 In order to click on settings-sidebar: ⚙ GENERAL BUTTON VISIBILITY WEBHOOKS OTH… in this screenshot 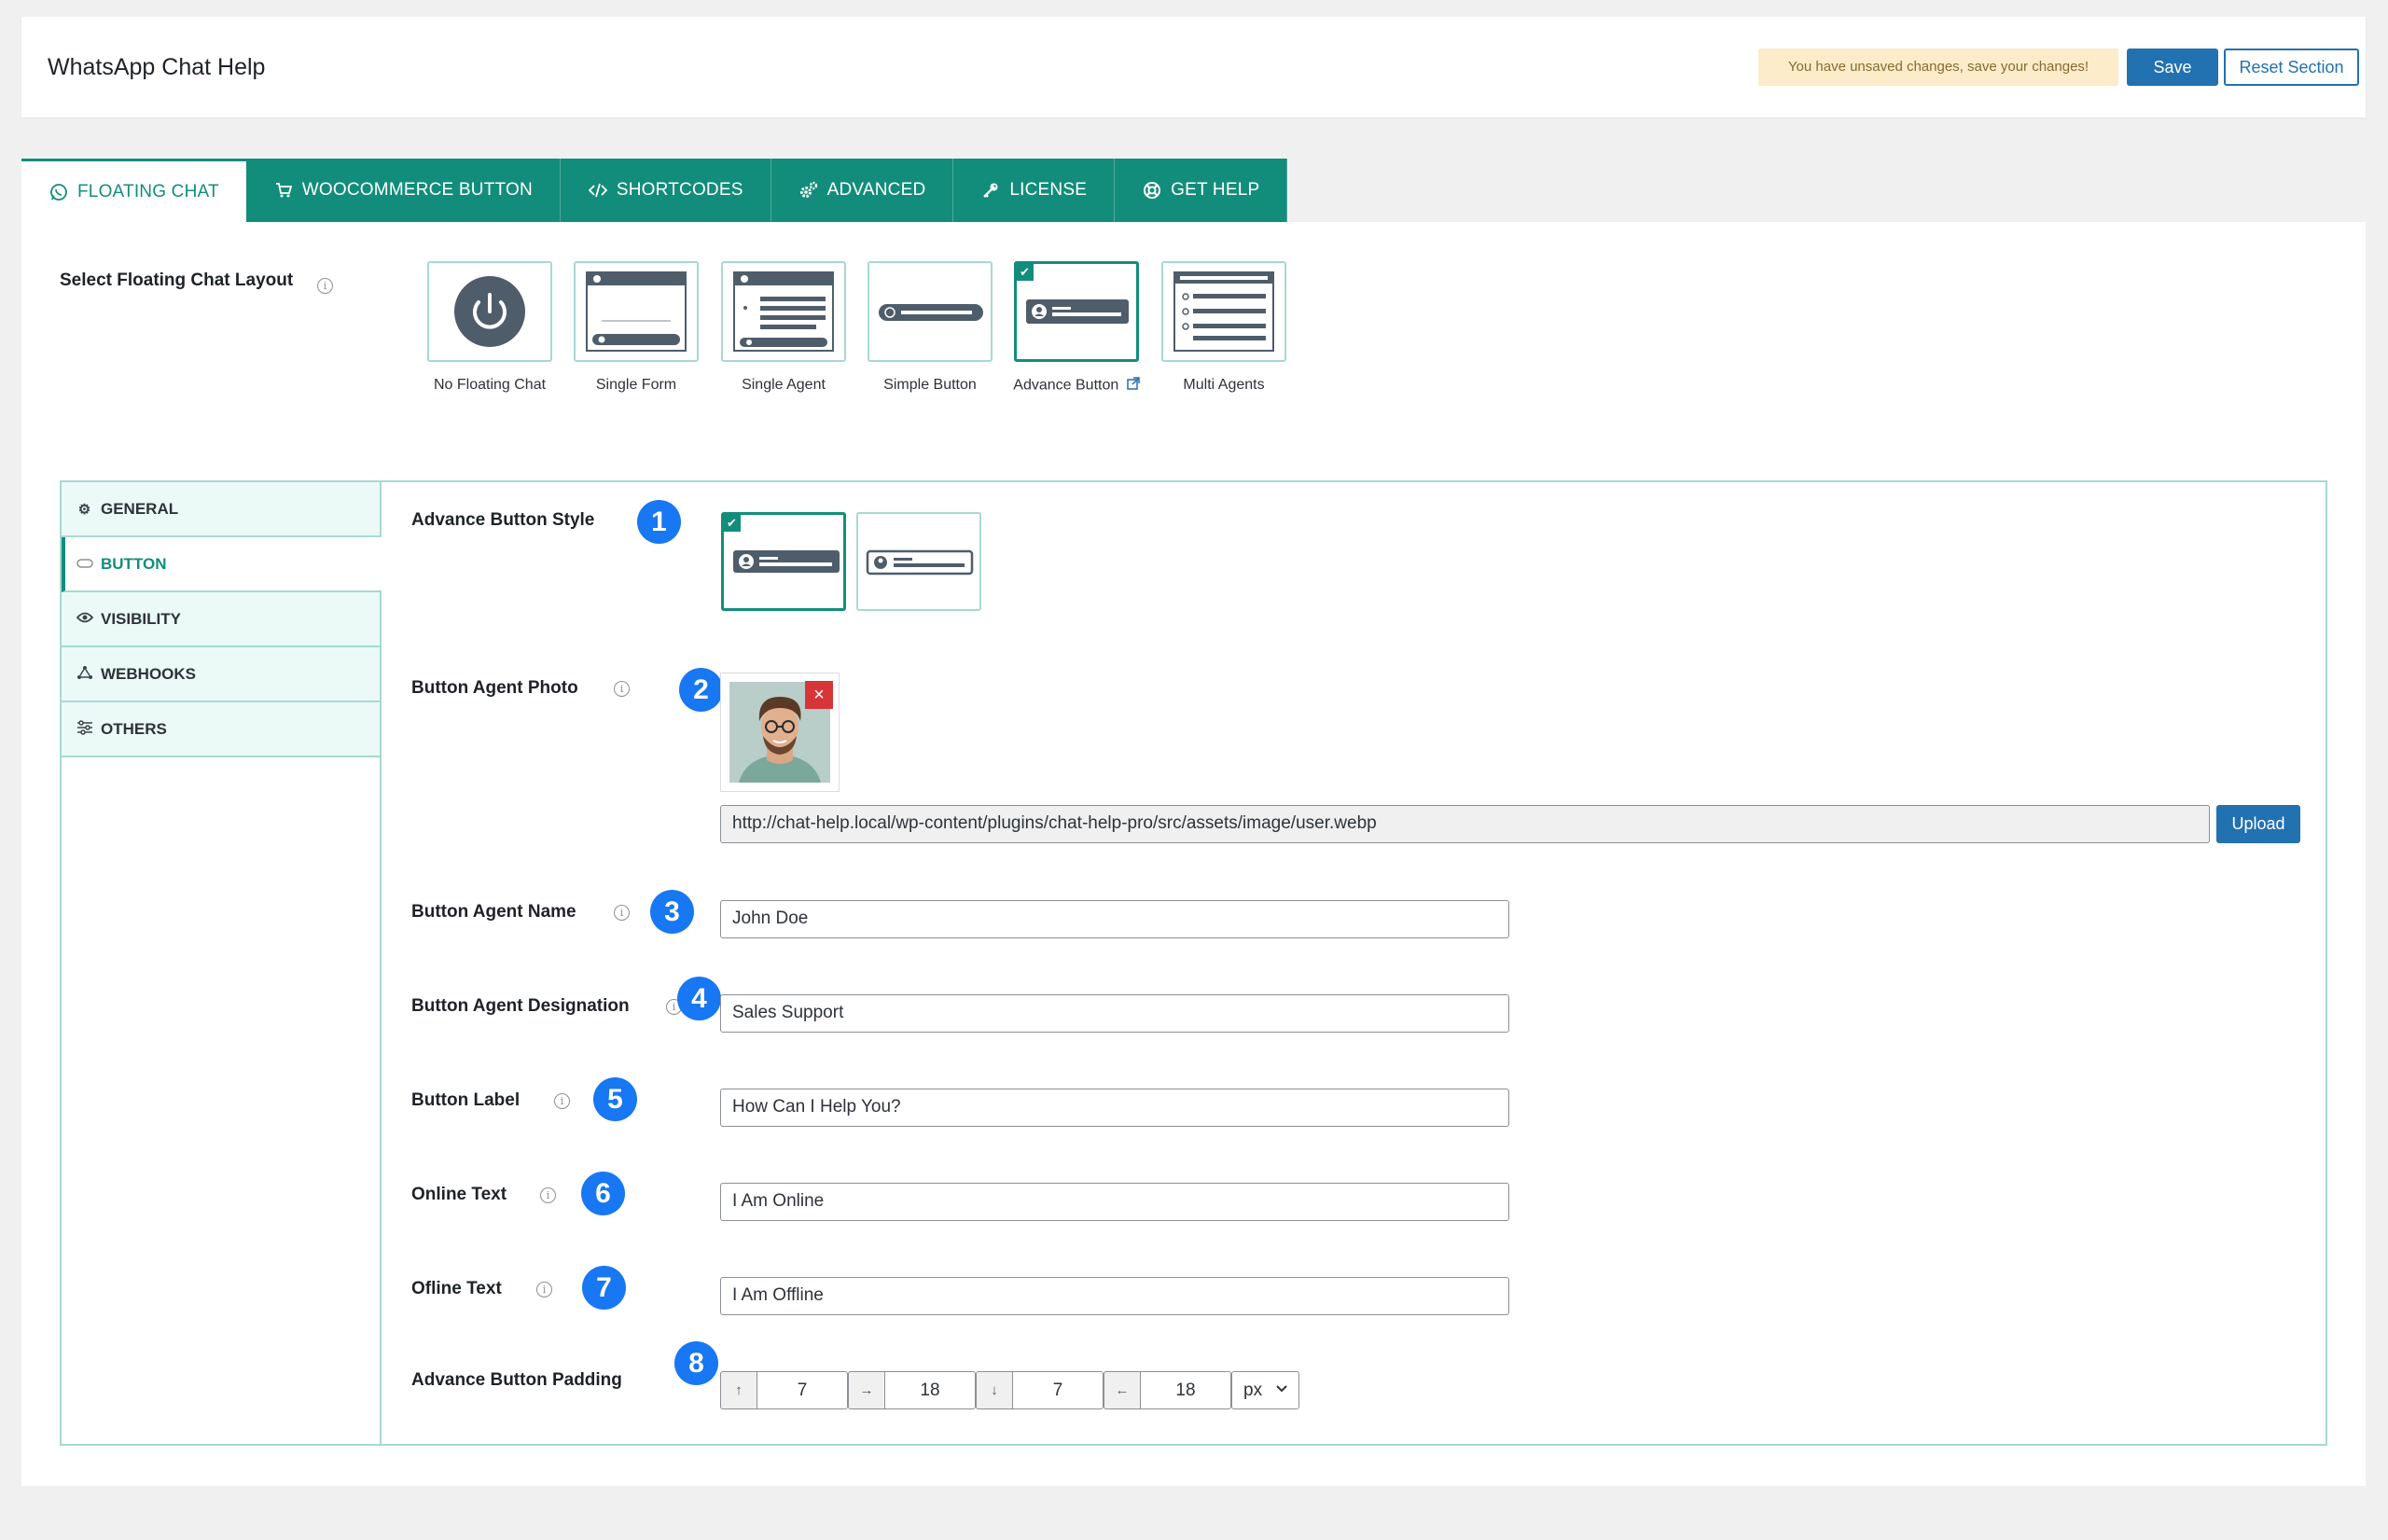, I will do `click(222, 963)`.